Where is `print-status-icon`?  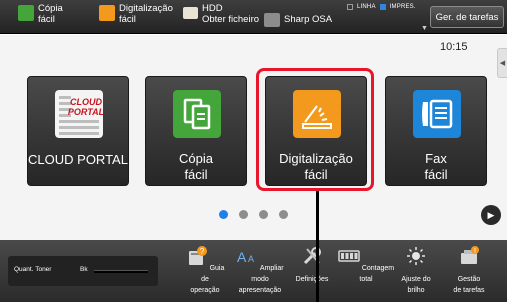 print-status-icon is located at coordinates (382, 7).